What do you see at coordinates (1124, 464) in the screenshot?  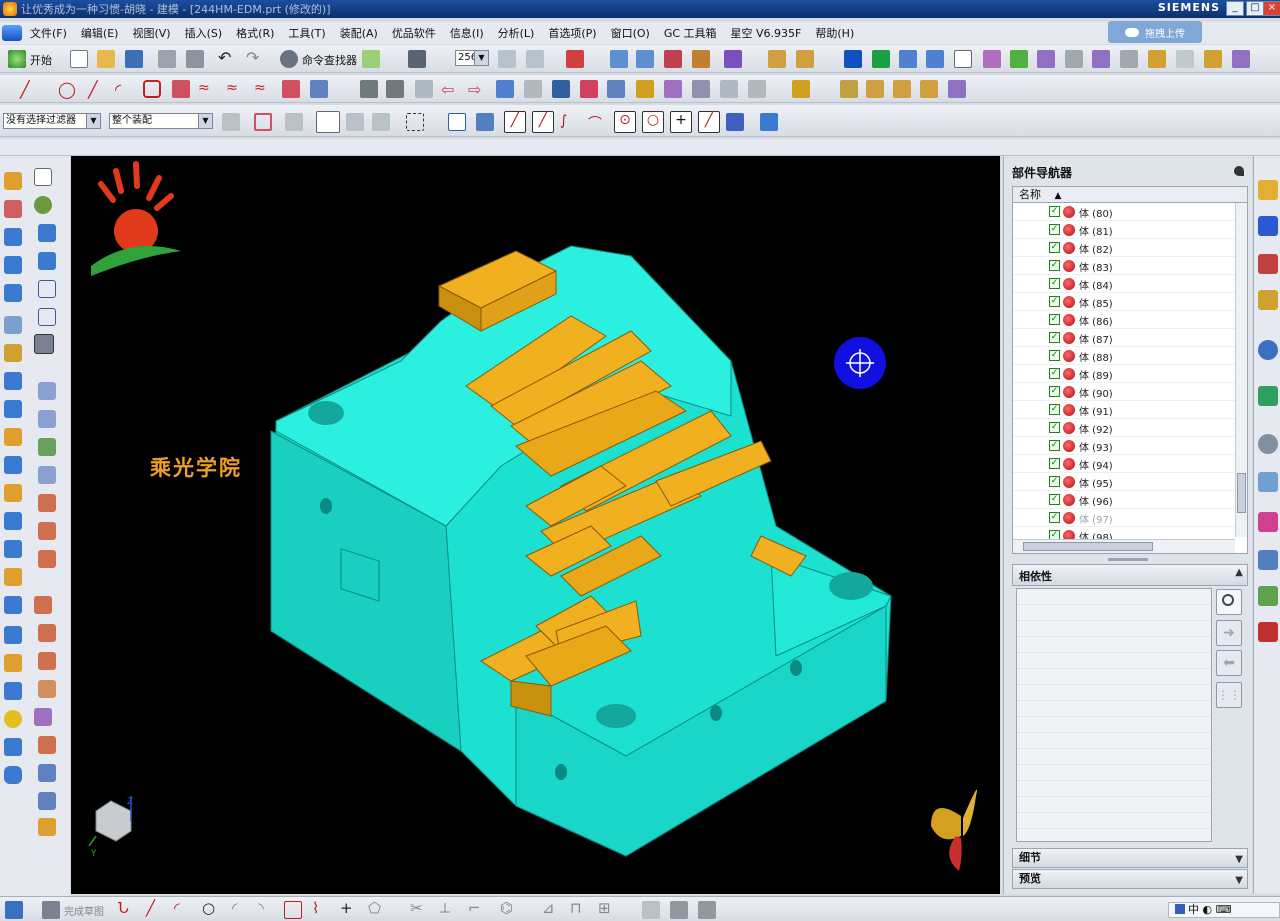 I see `tree-row: ✓ 体 (94)` at bounding box center [1124, 464].